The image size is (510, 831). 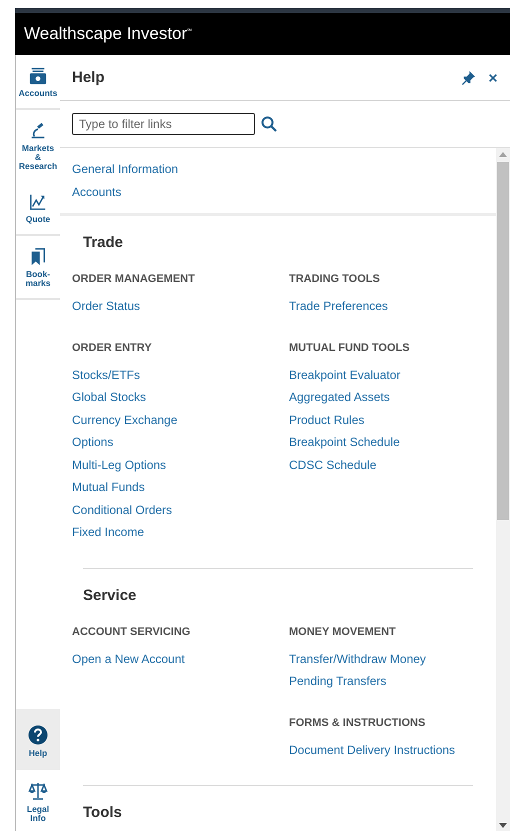 I want to click on help-link: Stocks/ETFs, so click(x=180, y=375).